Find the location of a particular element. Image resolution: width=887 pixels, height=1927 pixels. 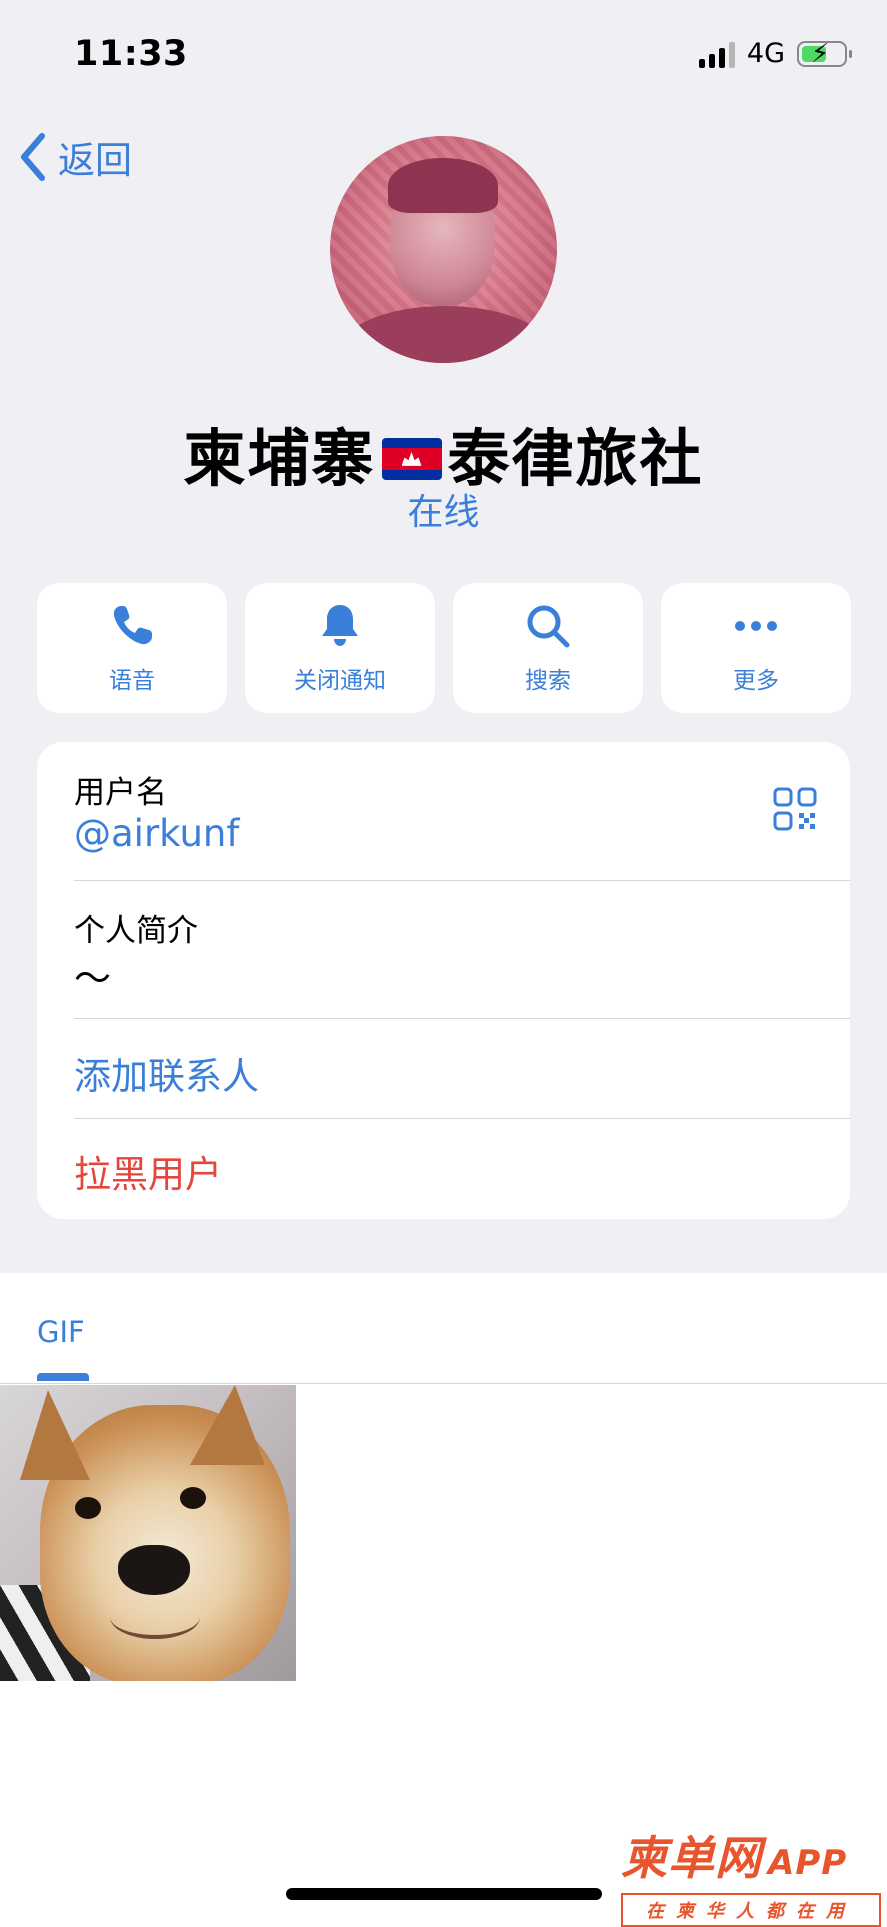

search-icon is located at coordinates (548, 626).